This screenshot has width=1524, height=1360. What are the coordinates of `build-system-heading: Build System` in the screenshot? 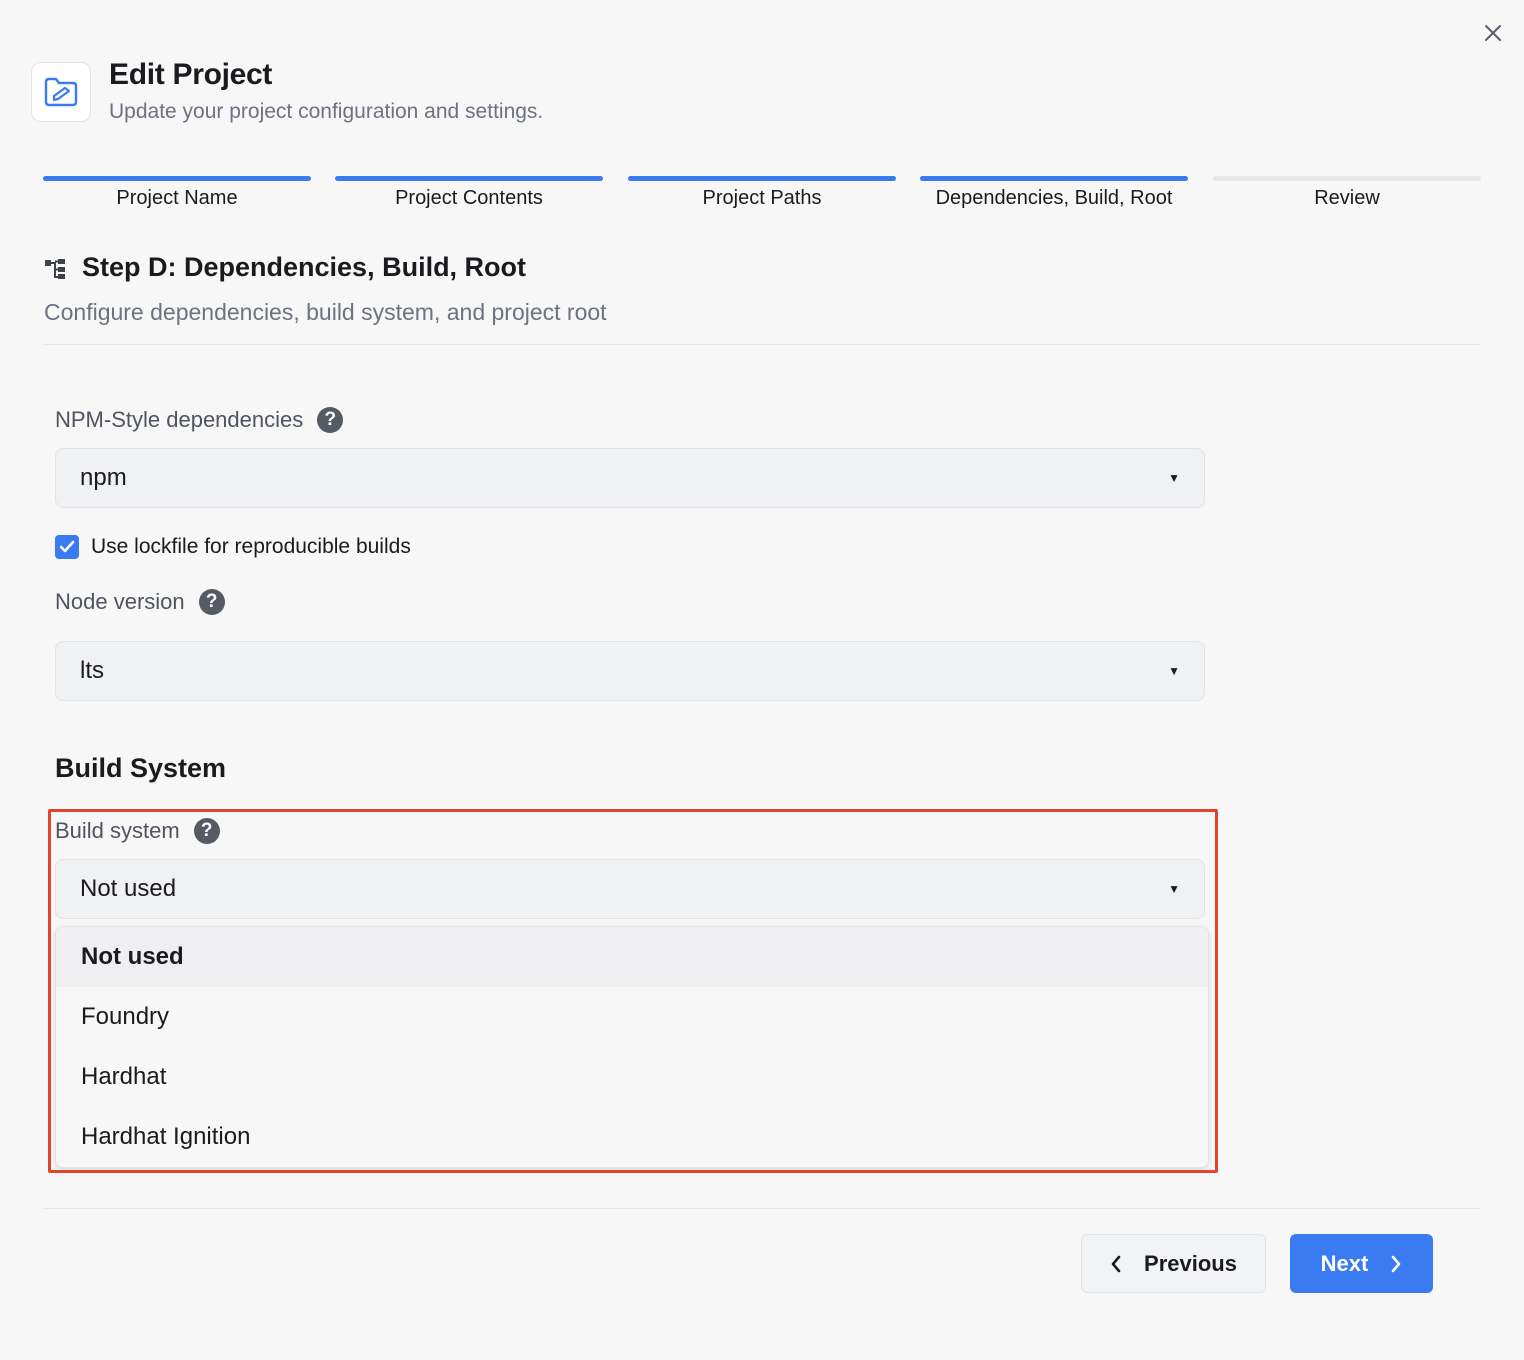 It's located at (141, 768).